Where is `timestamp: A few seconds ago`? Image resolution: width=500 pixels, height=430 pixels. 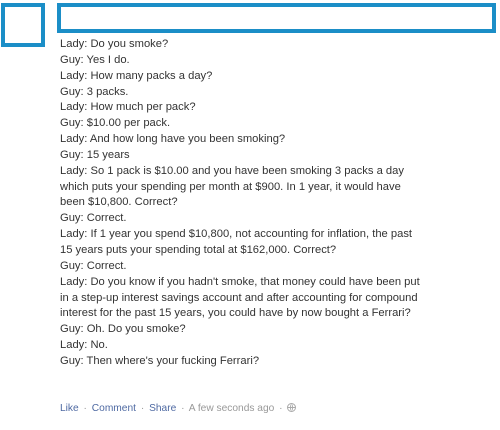
timestamp: A few seconds ago is located at coordinates (232, 408).